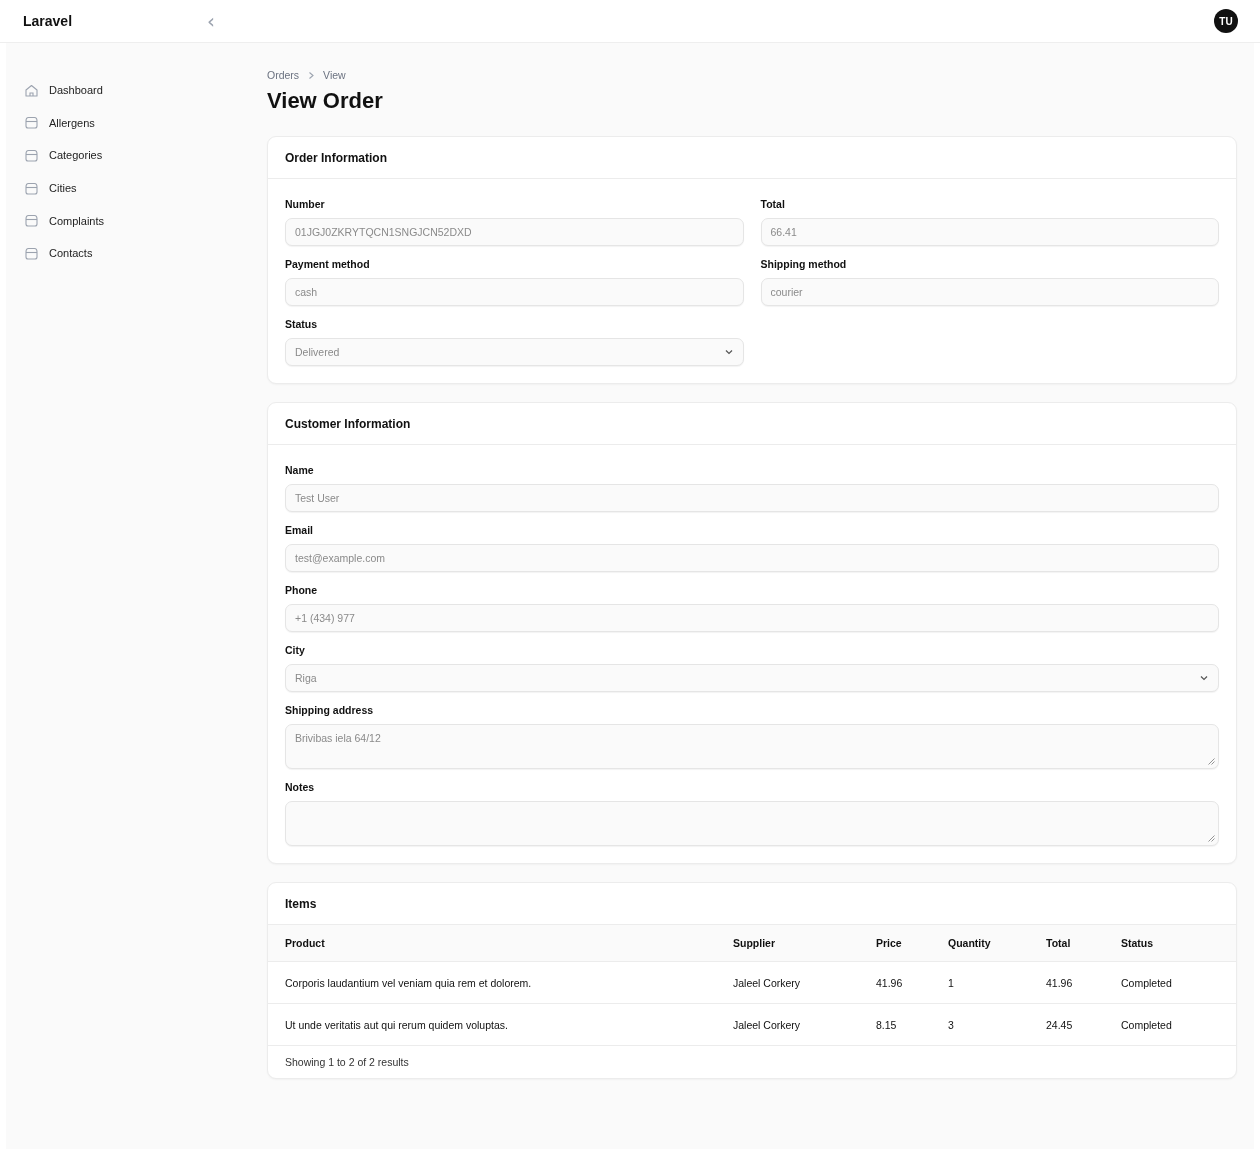 Image resolution: width=1260 pixels, height=1149 pixels. What do you see at coordinates (328, 264) in the screenshot?
I see `field-label: Payment method` at bounding box center [328, 264].